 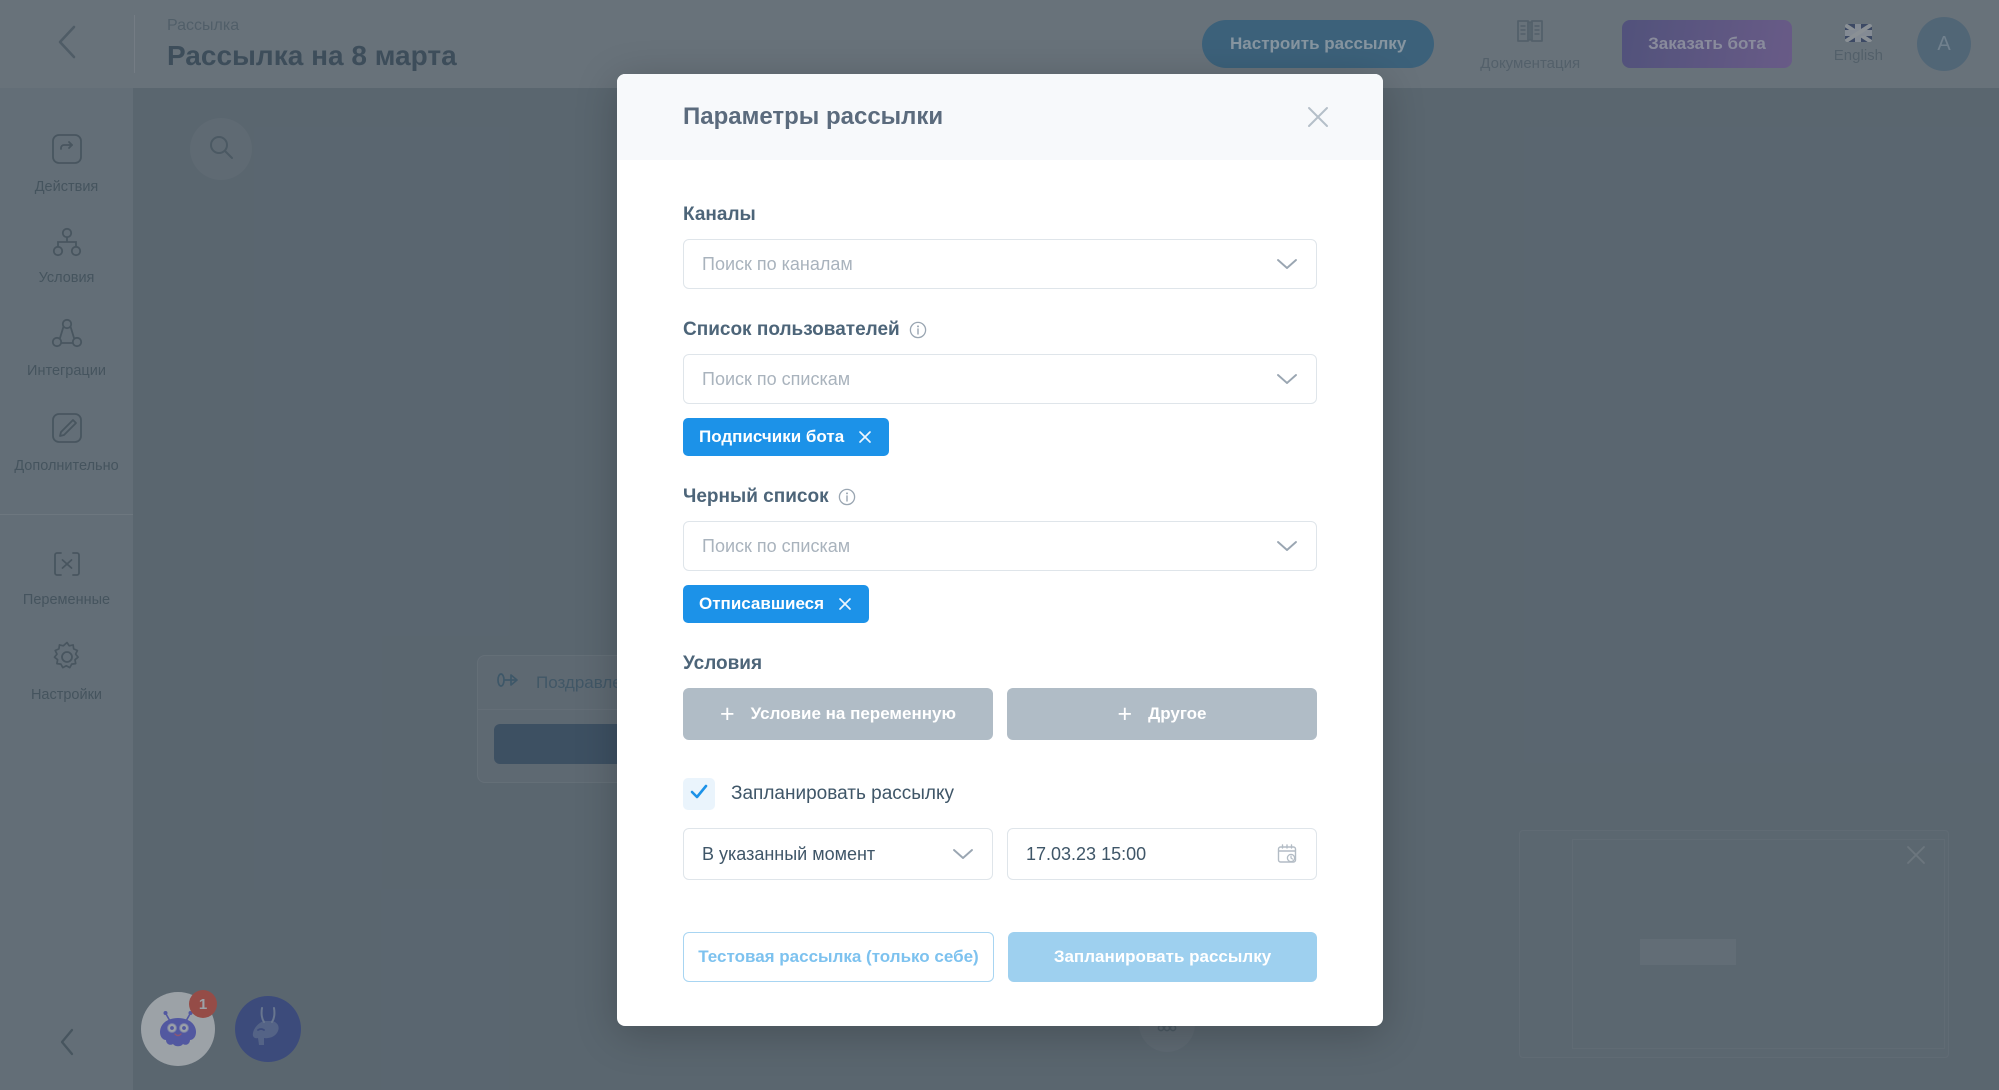 What do you see at coordinates (1000, 664) in the screenshot?
I see `conditions-label: Условия` at bounding box center [1000, 664].